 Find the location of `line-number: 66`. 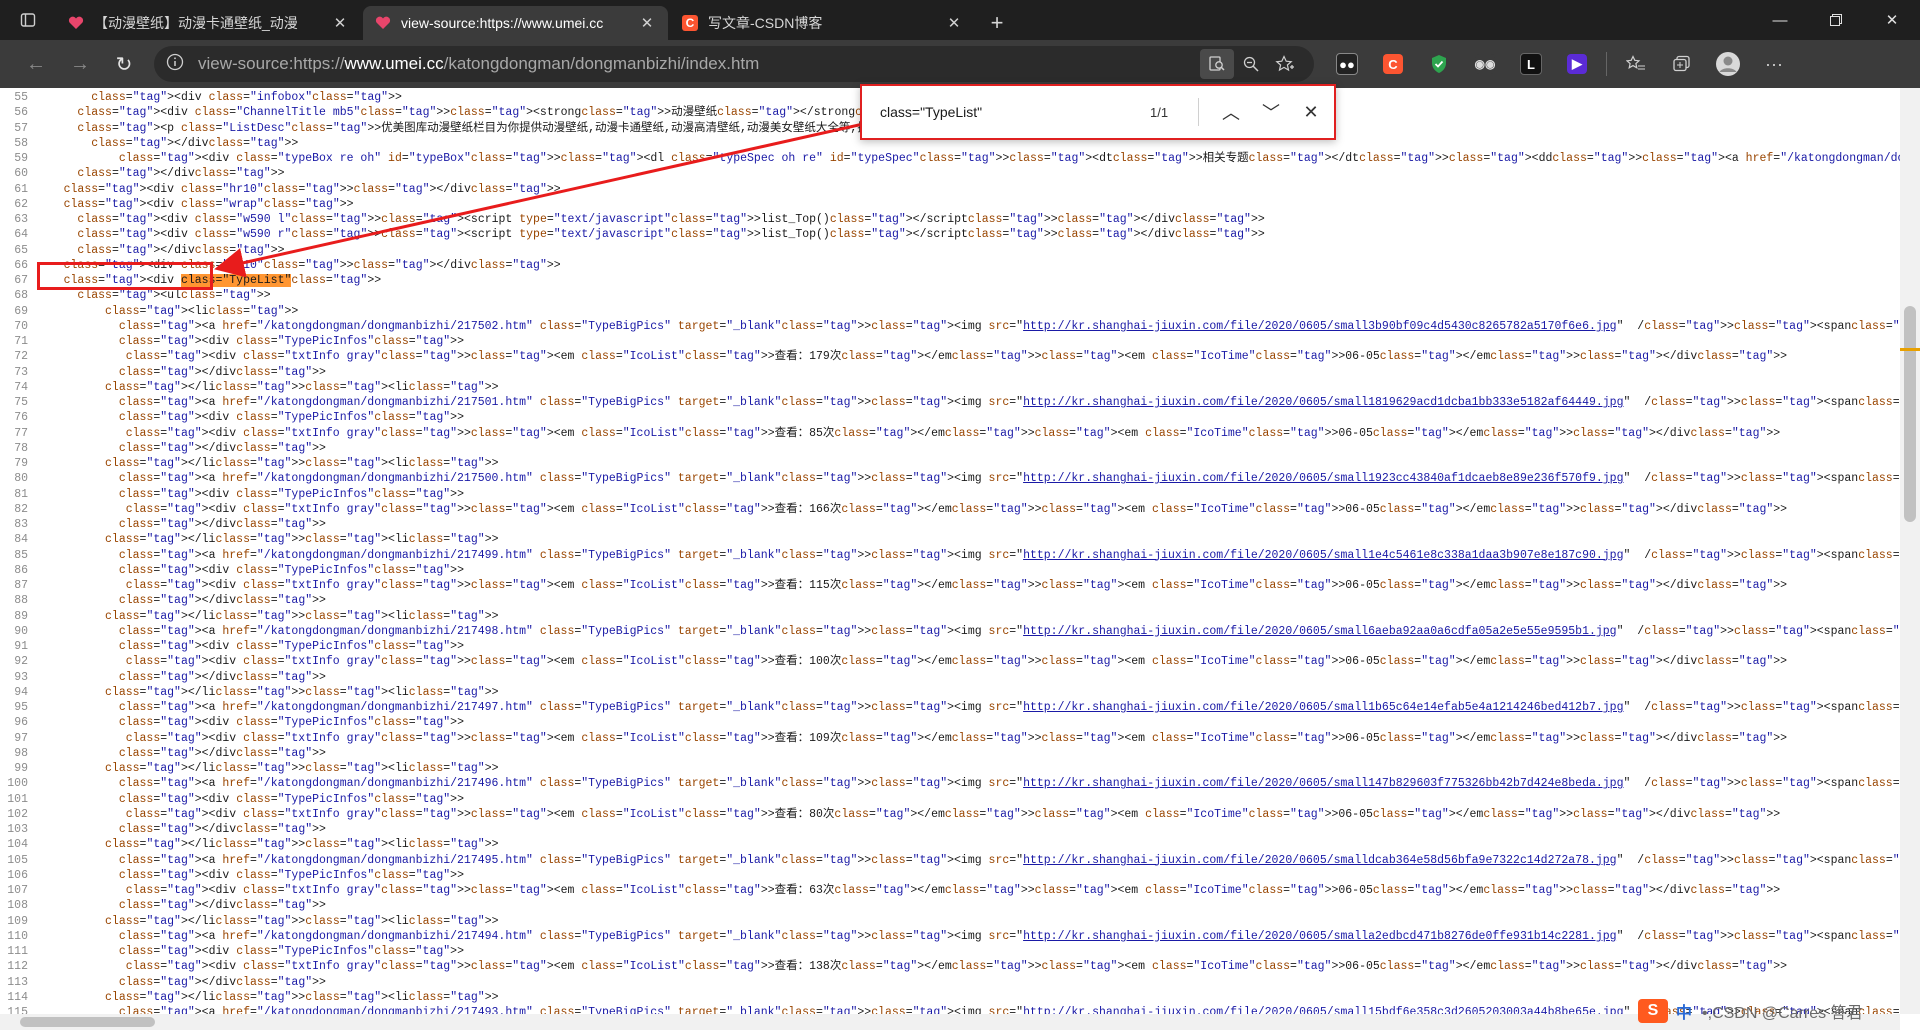

line-number: 66 is located at coordinates (21, 265).